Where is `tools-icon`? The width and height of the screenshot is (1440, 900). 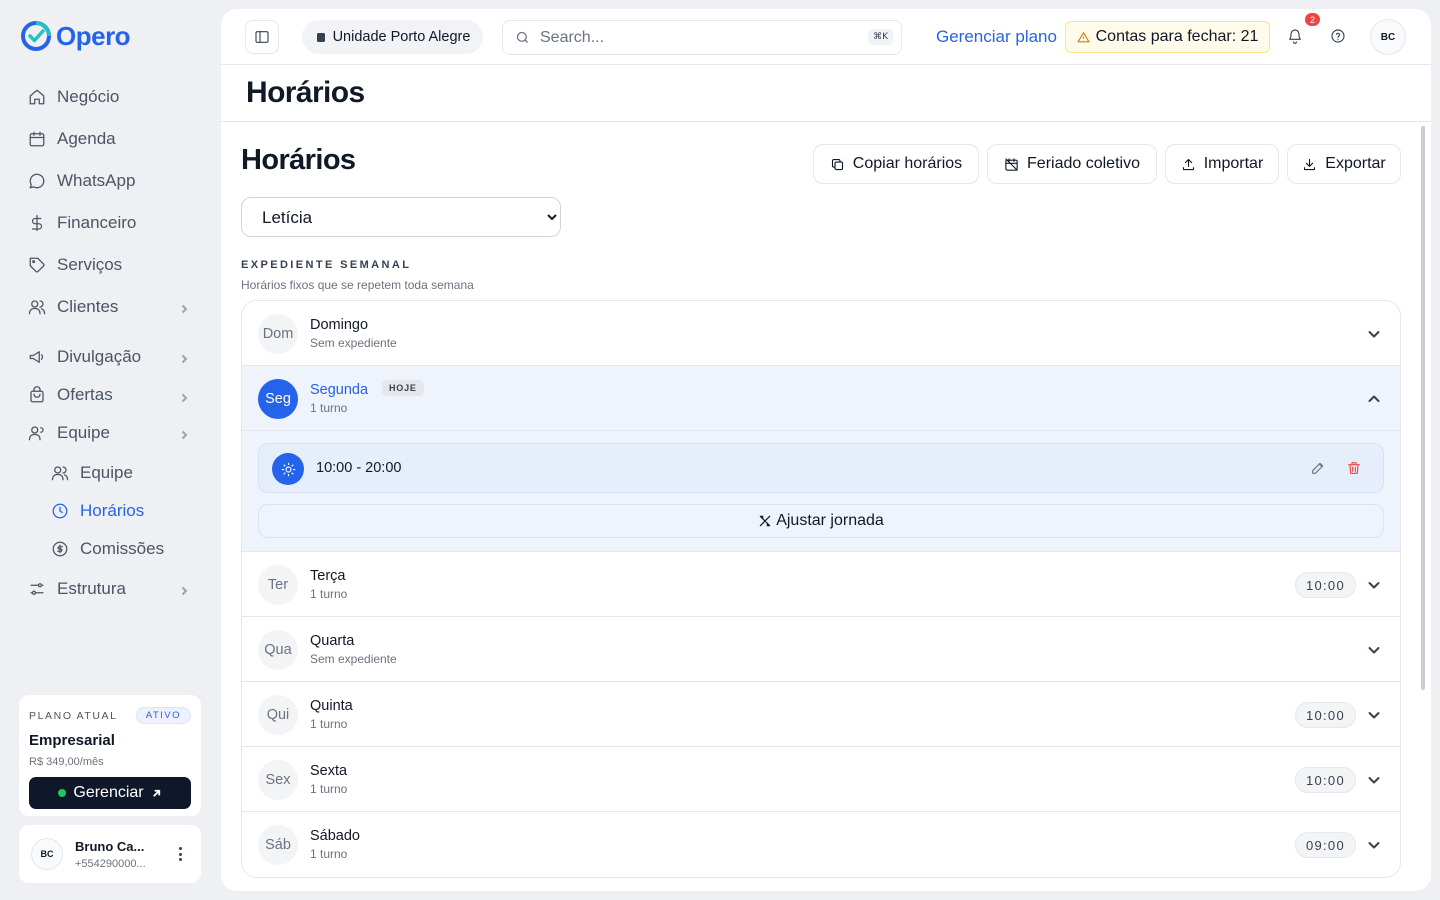 tools-icon is located at coordinates (765, 521).